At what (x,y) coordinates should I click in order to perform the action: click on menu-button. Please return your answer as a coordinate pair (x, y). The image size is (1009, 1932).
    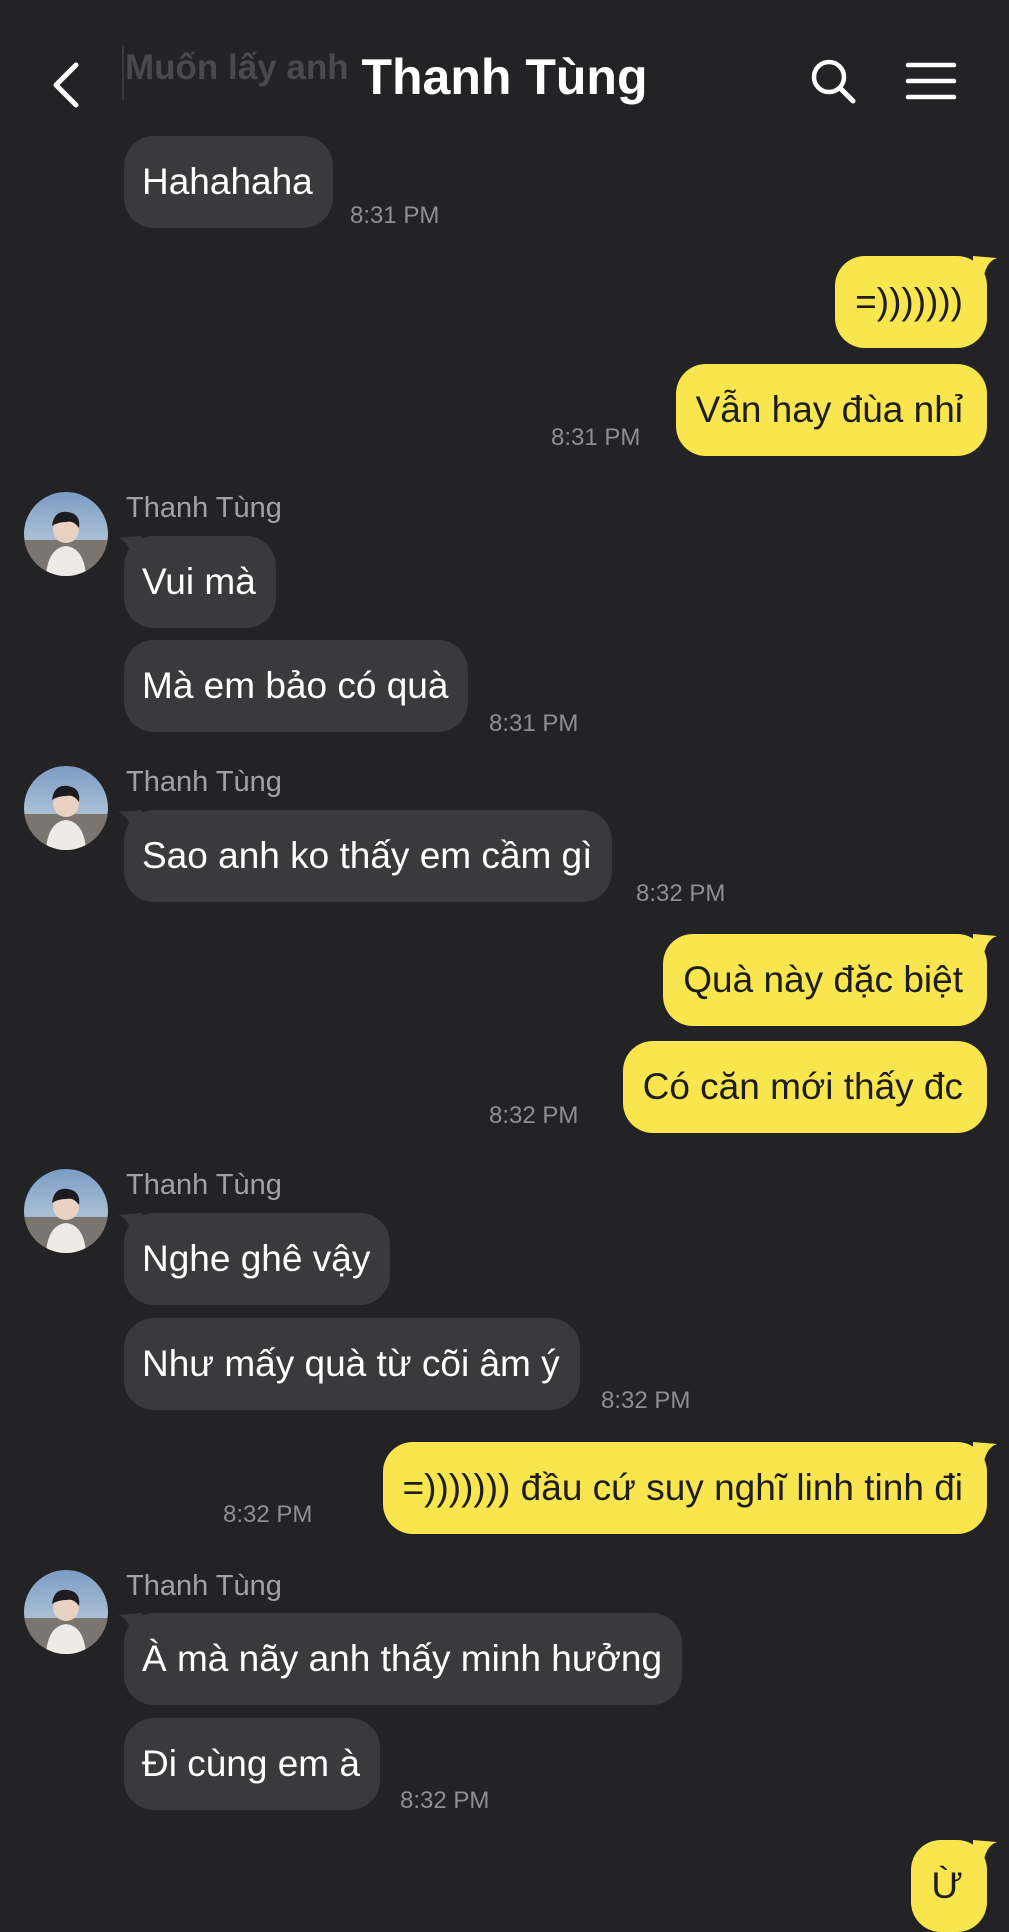
    Looking at the image, I should click on (931, 81).